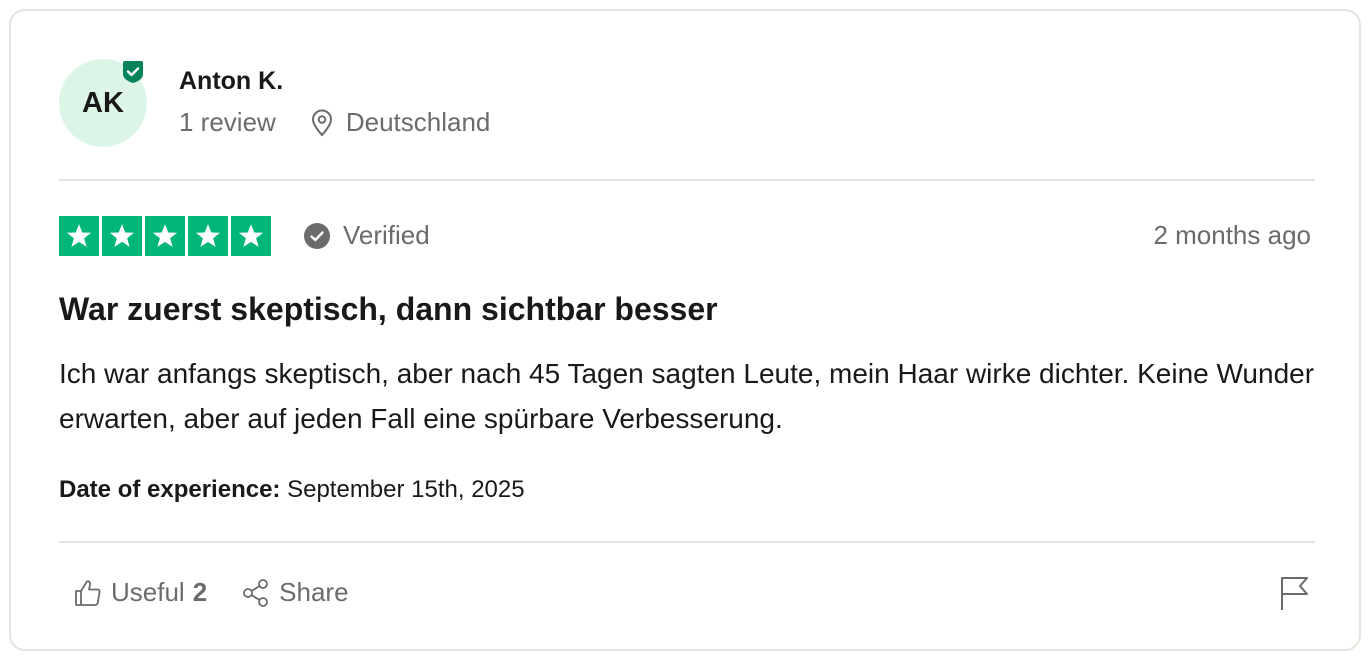 This screenshot has width=1372, height=662. I want to click on experience-date: September 15th, 2025, so click(406, 489).